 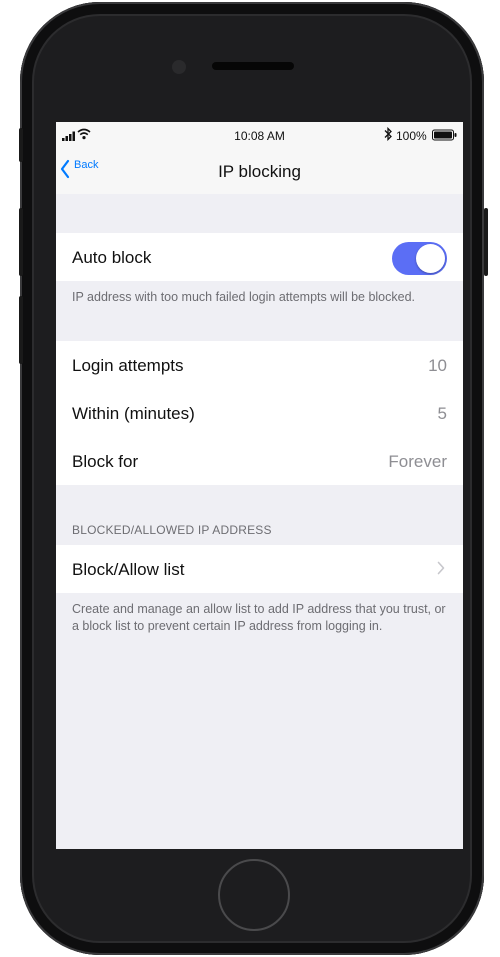 I want to click on block-for-label: Block for, so click(x=105, y=461).